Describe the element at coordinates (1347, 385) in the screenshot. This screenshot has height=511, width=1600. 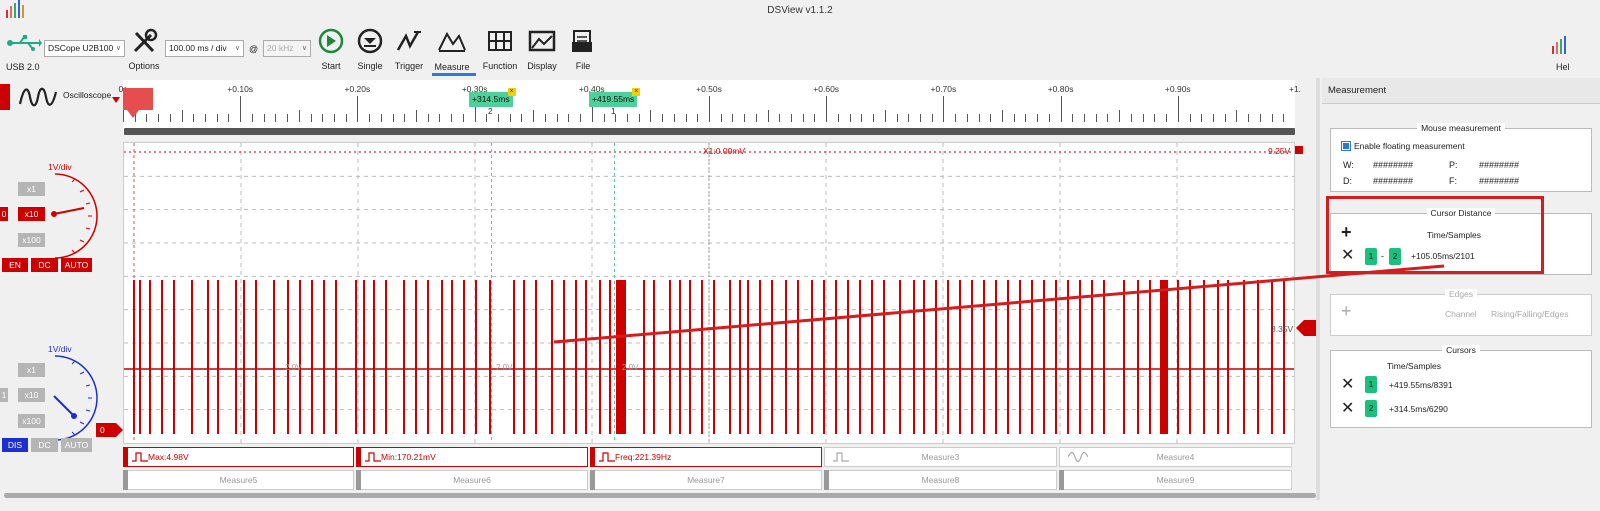
I see `remove-cursor1-icon: ✕` at that location.